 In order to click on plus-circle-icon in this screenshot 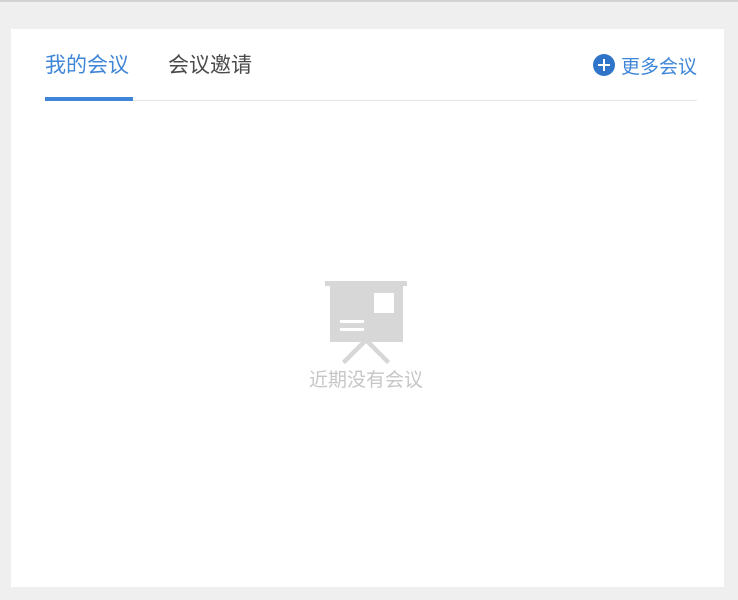, I will do `click(603, 65)`.